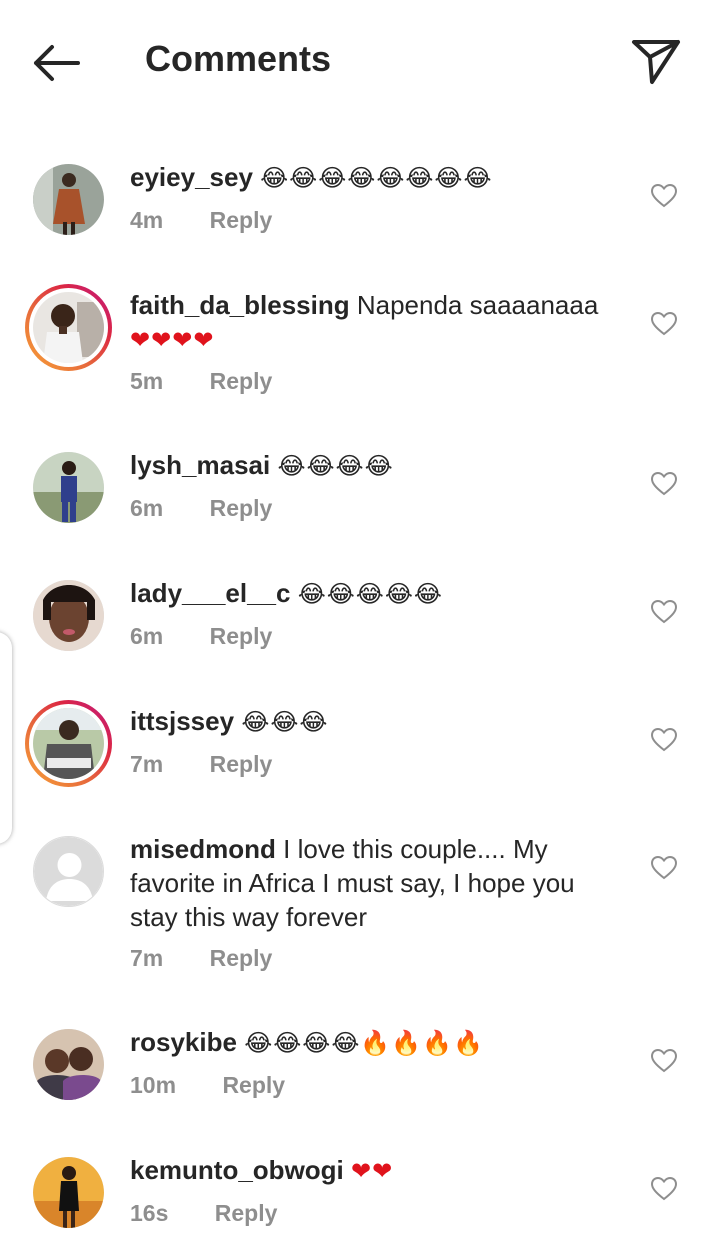  I want to click on comment-time: 4m, so click(147, 220).